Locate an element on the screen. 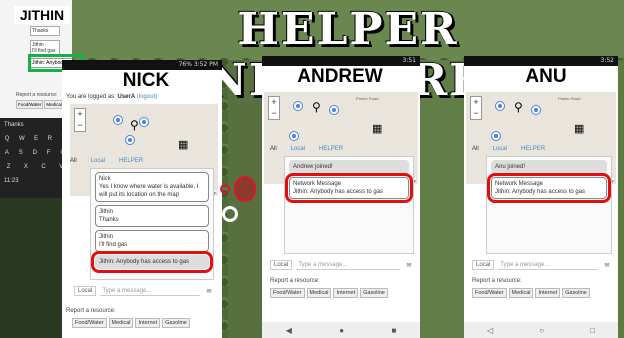 The image size is (624, 338). key-f: F is located at coordinates (49, 153).